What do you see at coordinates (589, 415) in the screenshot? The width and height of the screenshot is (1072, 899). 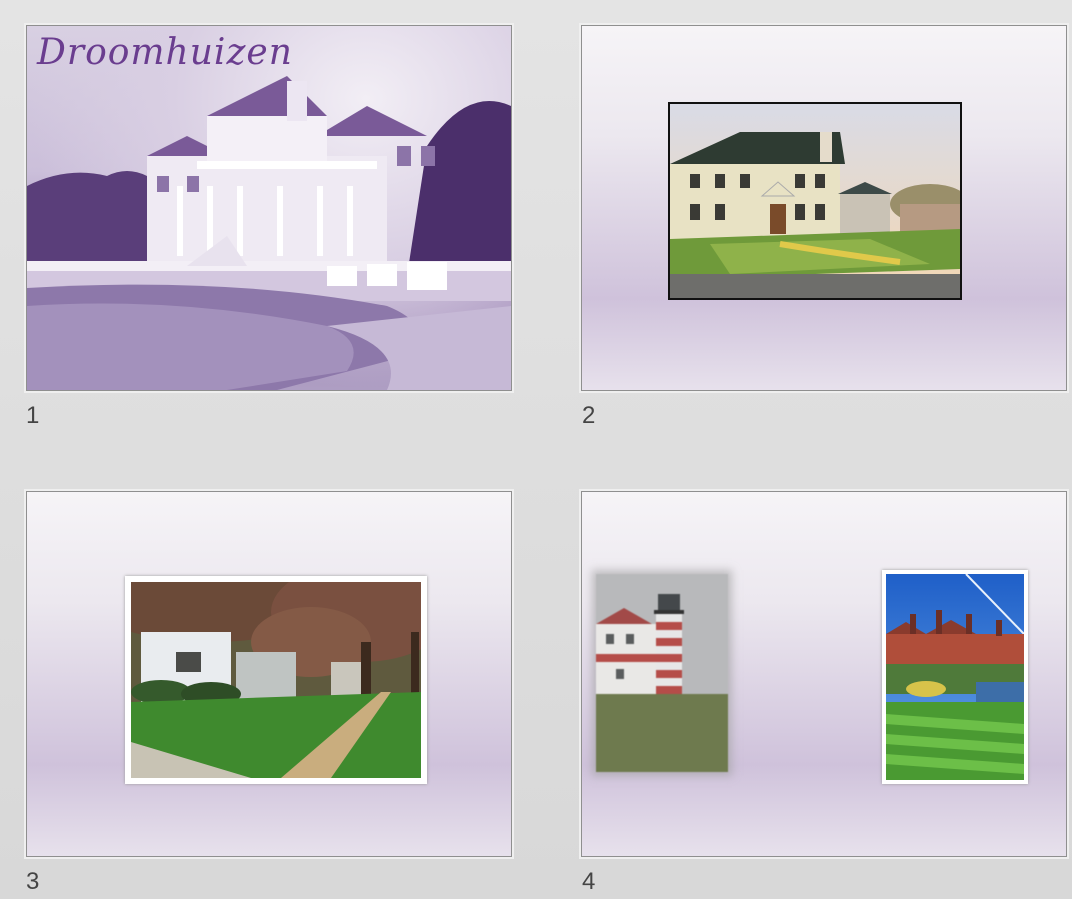 I see `slide-number-2: 2` at bounding box center [589, 415].